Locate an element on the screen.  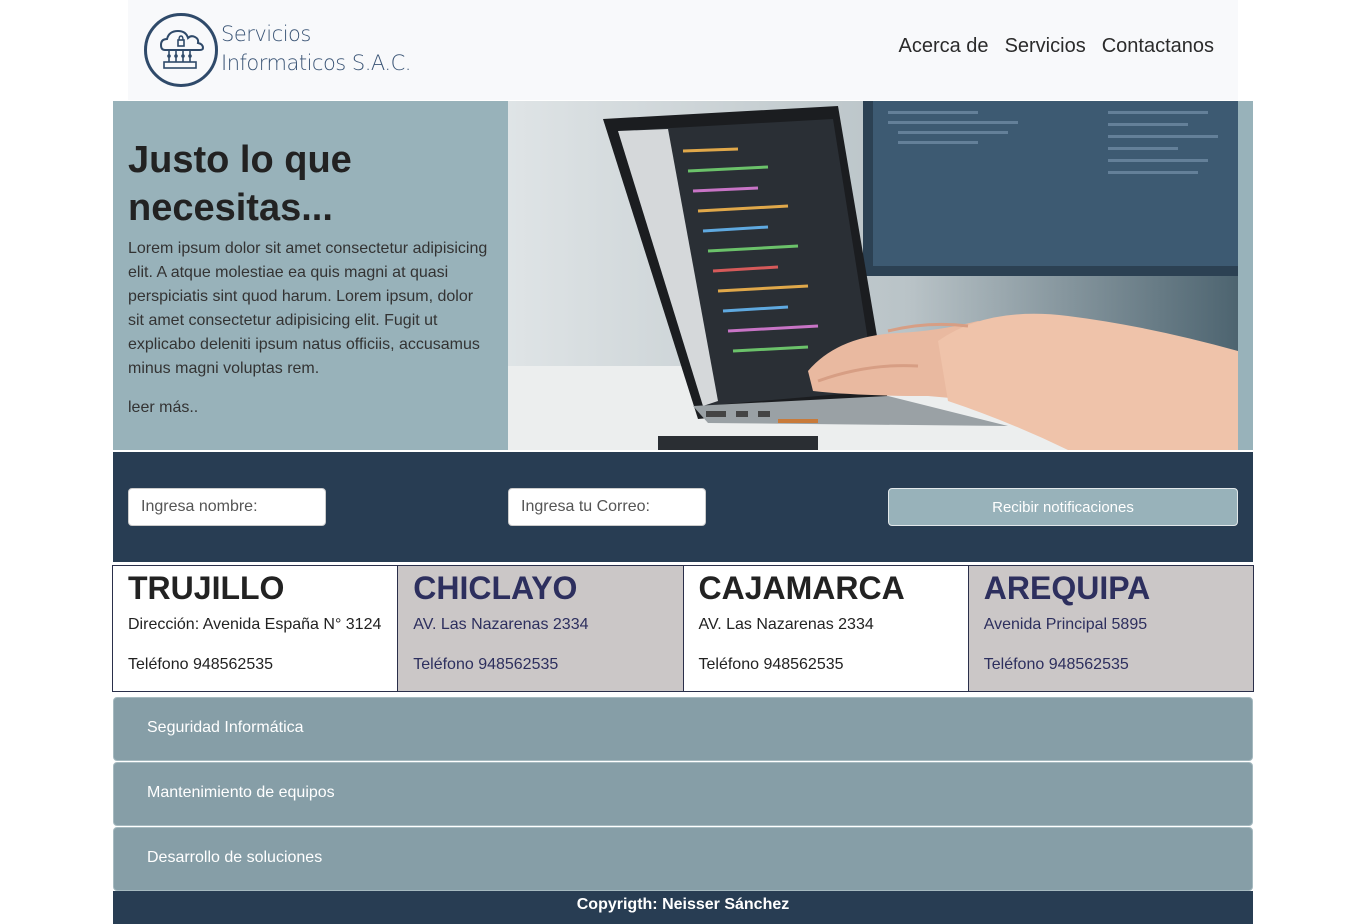
main-nav: Acerca de Servicios Contactanos is located at coordinates (1057, 46).